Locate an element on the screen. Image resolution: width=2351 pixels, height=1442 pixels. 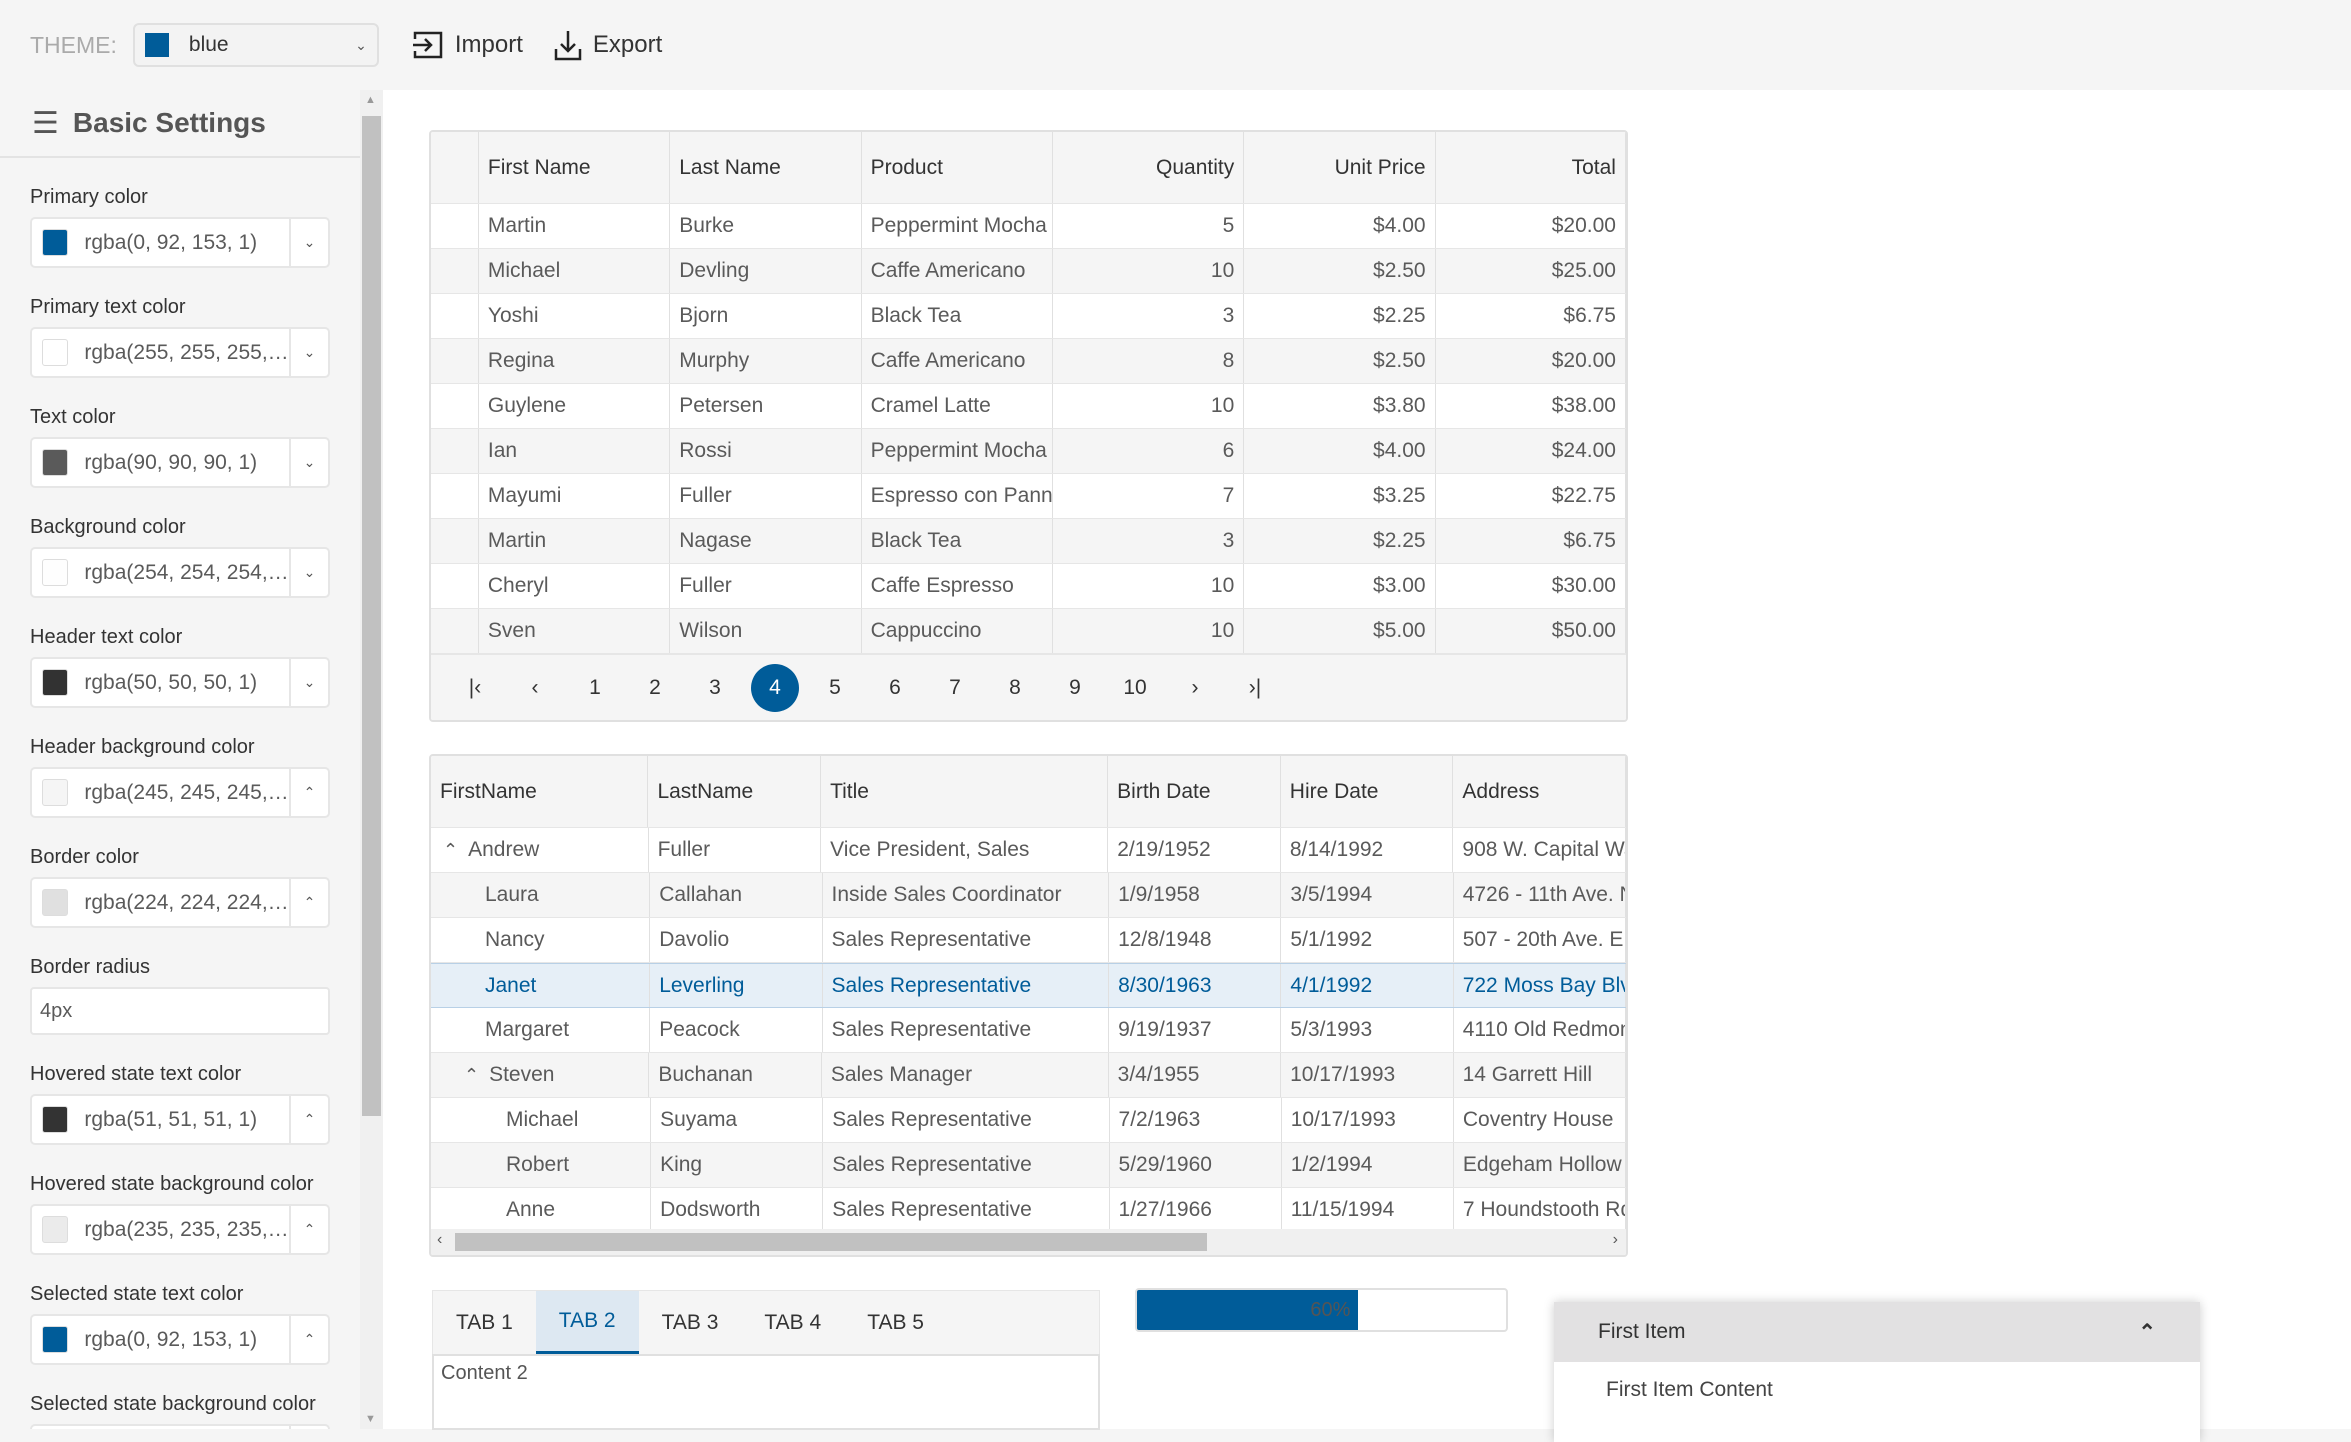
cell-text: 11/15/1994 is located at coordinates (1342, 1209).